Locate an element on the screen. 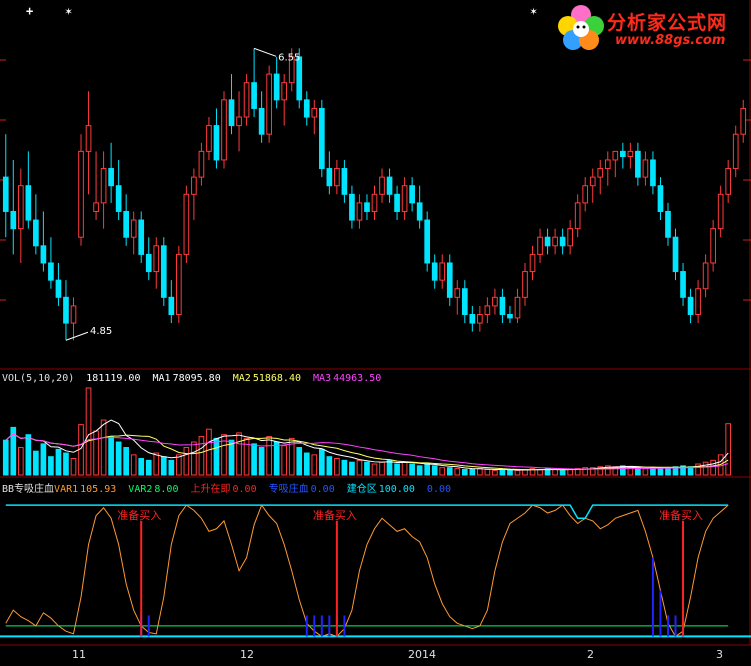  build-label: 建仓区 is located at coordinates (361, 489).